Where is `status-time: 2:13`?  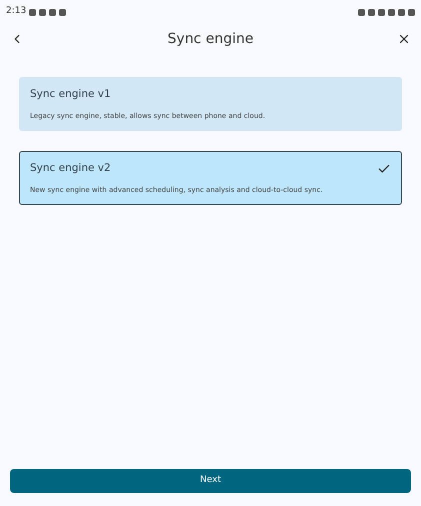
status-time: 2:13 is located at coordinates (16, 11).